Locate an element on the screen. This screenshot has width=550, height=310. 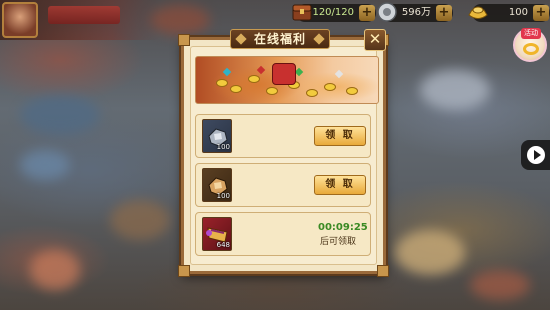
player-info-banner is located at coordinates (80, 20).